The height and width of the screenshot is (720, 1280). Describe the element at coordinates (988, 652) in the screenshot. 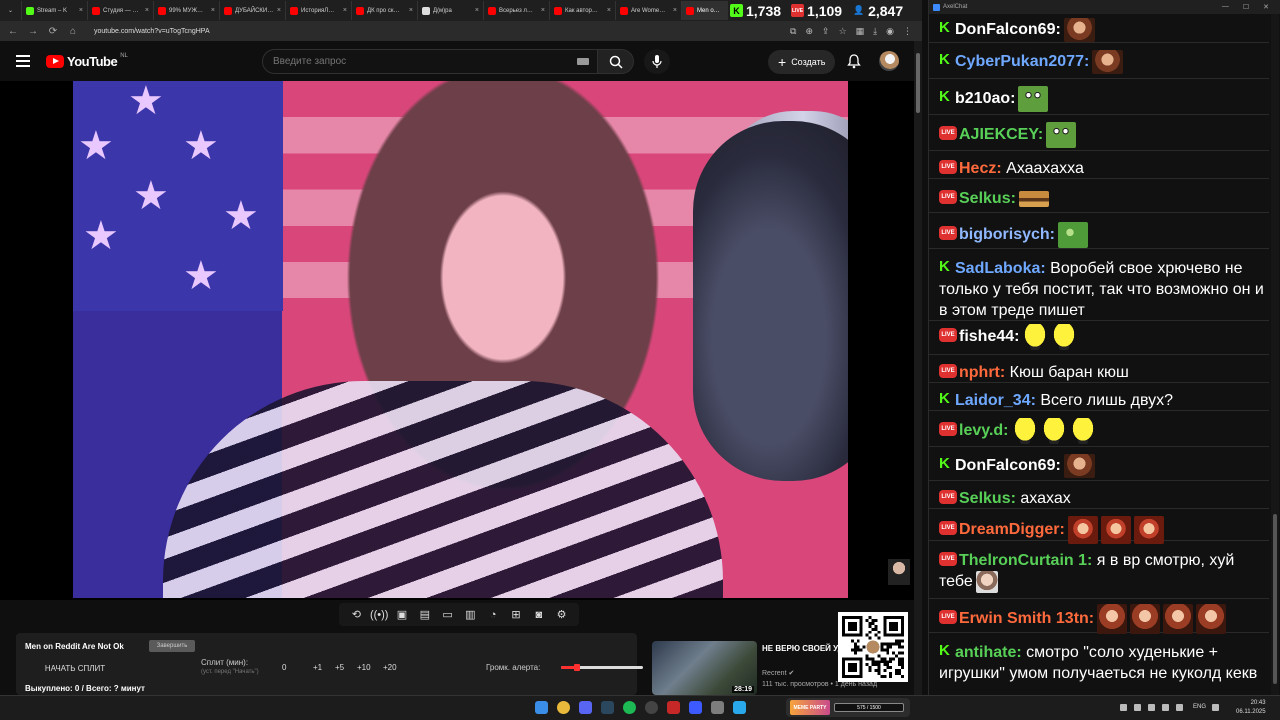

I see `chat-username: antihate:` at that location.